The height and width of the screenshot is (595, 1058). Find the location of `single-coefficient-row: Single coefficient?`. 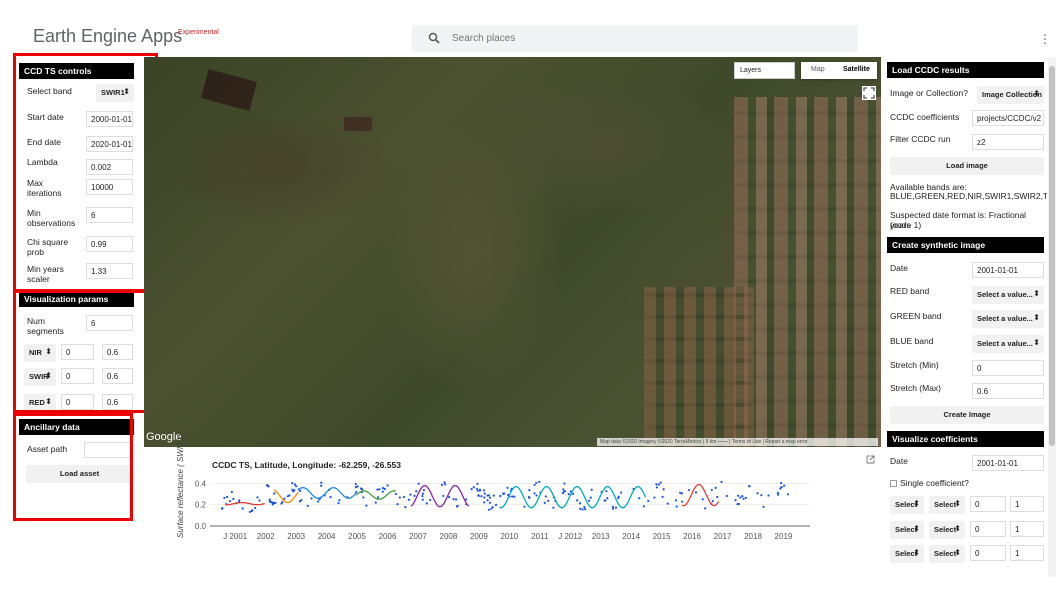

single-coefficient-row: Single coefficient? is located at coordinates (929, 483).